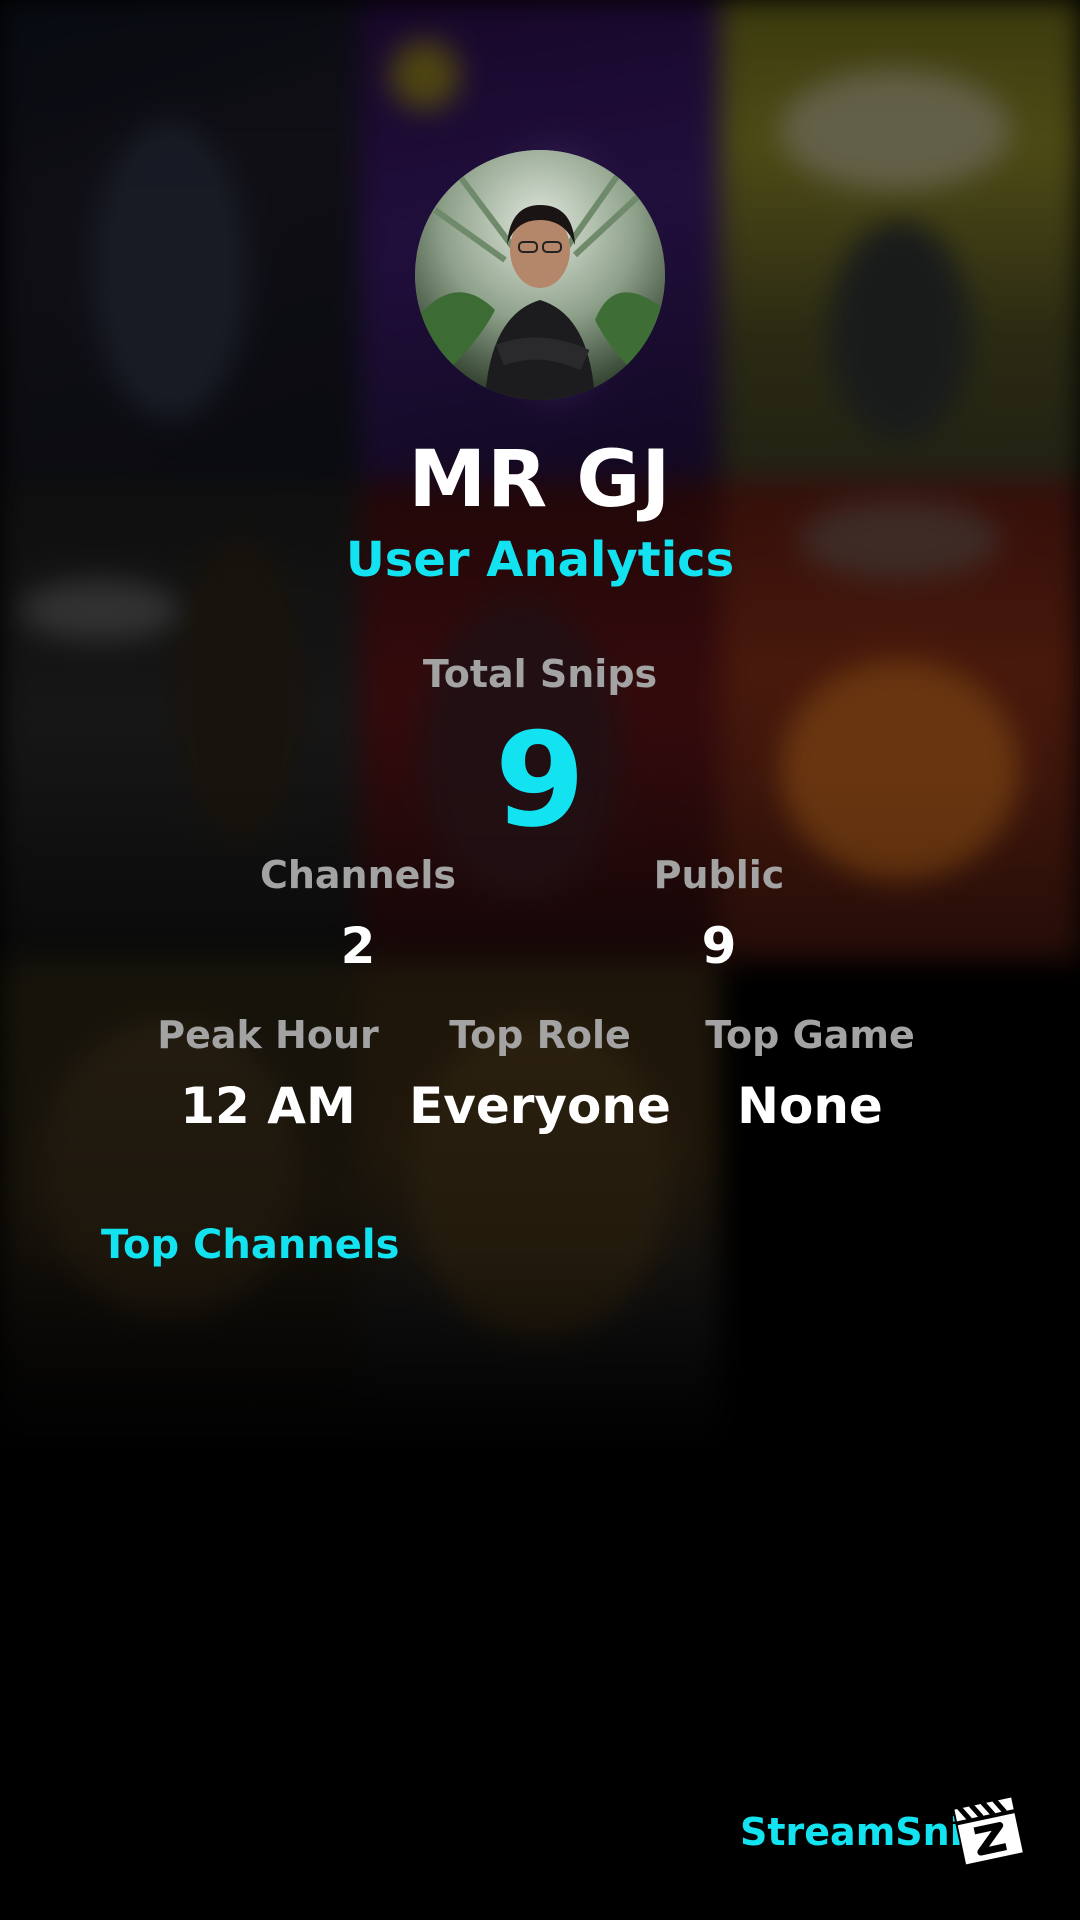  I want to click on avatar-image, so click(540, 275).